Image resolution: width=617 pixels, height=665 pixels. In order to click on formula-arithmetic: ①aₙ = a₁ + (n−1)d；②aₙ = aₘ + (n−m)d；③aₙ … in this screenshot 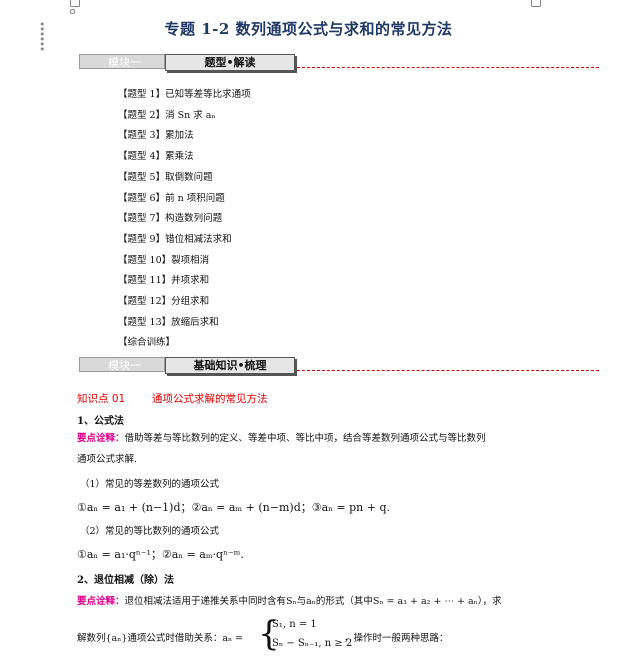, I will do `click(234, 507)`.